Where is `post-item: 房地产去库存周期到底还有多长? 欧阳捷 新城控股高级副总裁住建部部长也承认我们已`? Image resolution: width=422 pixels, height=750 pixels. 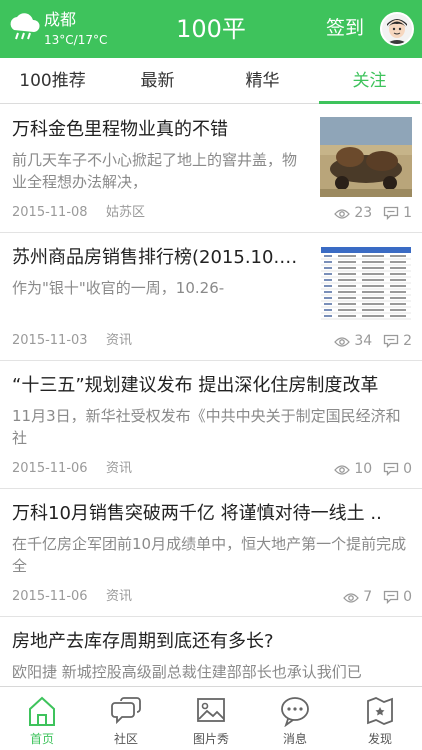 post-item: 房地产去库存周期到底还有多长? 欧阳捷 新城控股高级副总裁住建部部长也承认我们已 is located at coordinates (211, 651).